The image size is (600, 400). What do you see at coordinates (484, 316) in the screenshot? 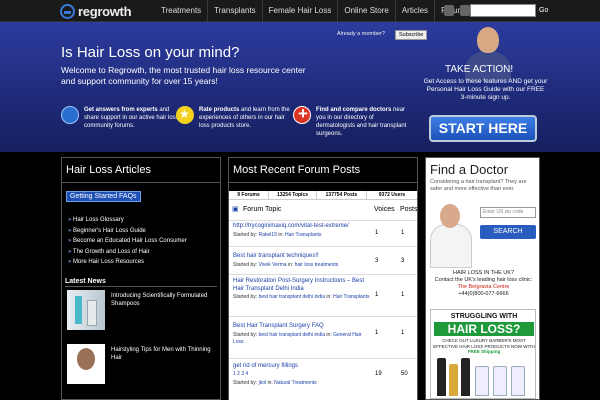
I see `ad-line-1: STRUGGLING WITH` at bounding box center [484, 316].